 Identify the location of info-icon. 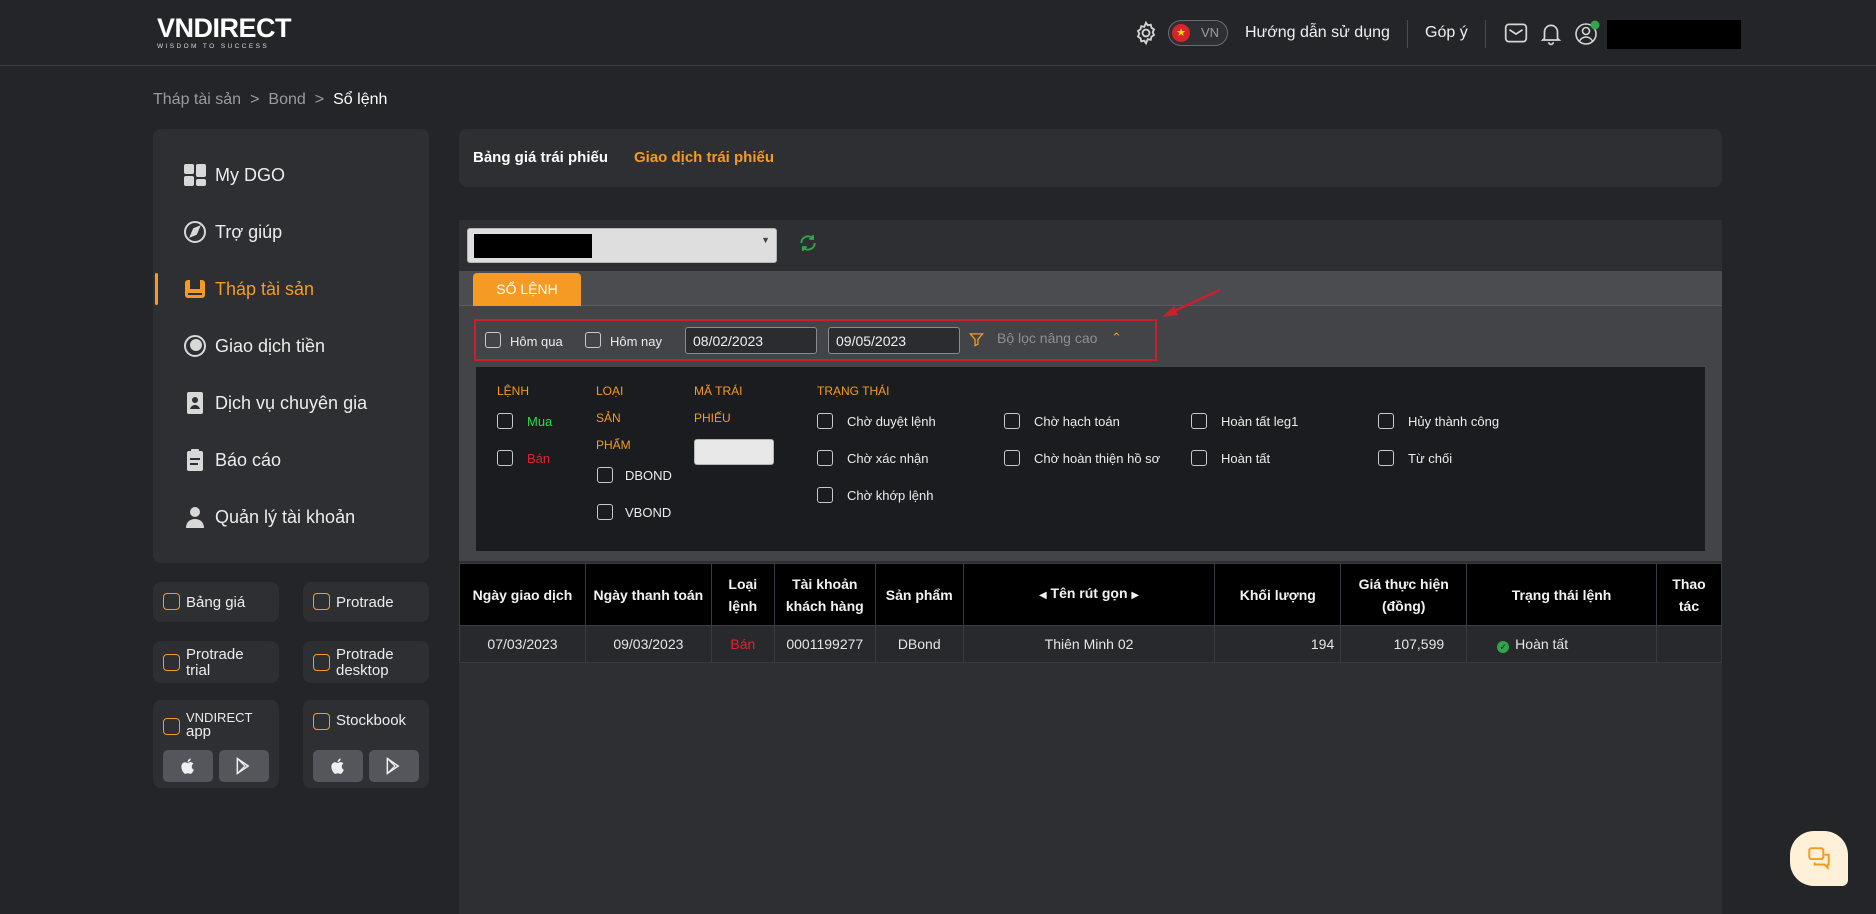
(321, 721).